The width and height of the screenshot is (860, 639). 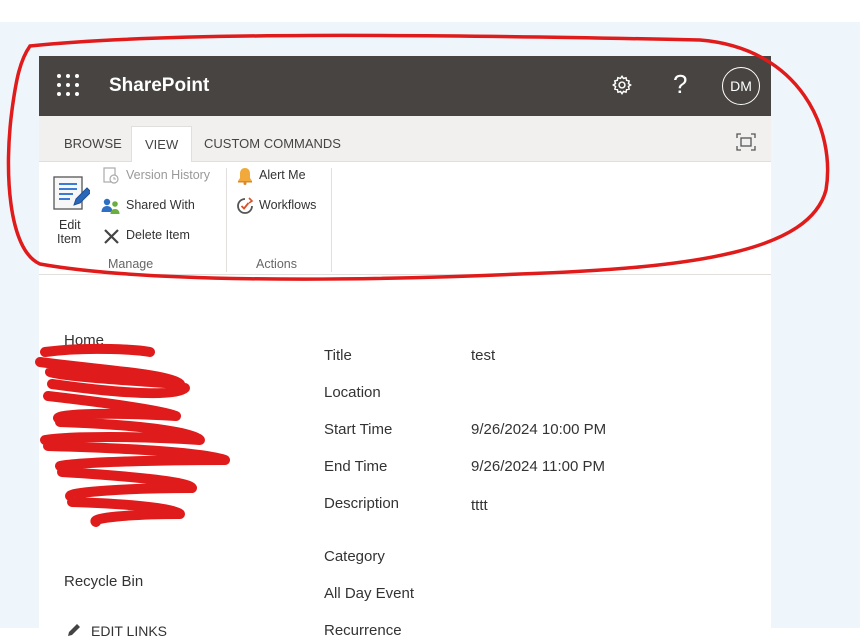 What do you see at coordinates (245, 176) in the screenshot?
I see `bell-icon` at bounding box center [245, 176].